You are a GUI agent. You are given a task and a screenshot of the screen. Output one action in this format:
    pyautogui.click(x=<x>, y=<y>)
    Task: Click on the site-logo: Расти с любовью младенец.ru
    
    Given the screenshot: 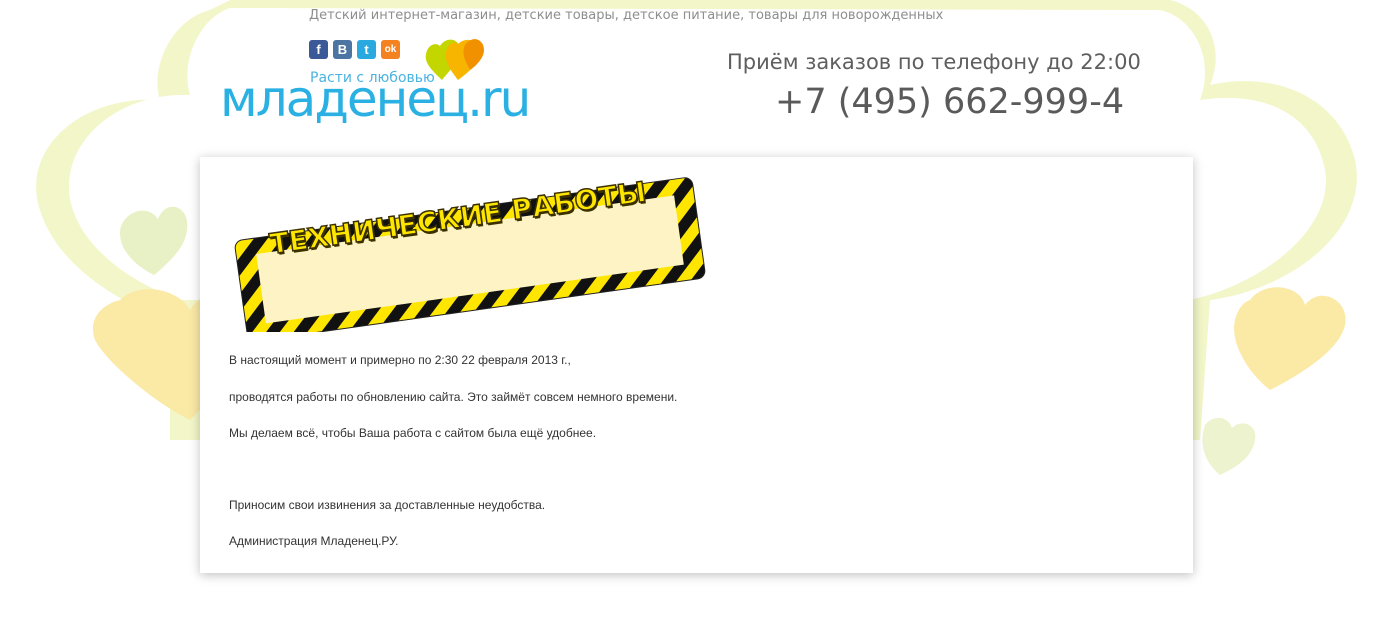 What is the action you would take?
    pyautogui.click(x=375, y=86)
    